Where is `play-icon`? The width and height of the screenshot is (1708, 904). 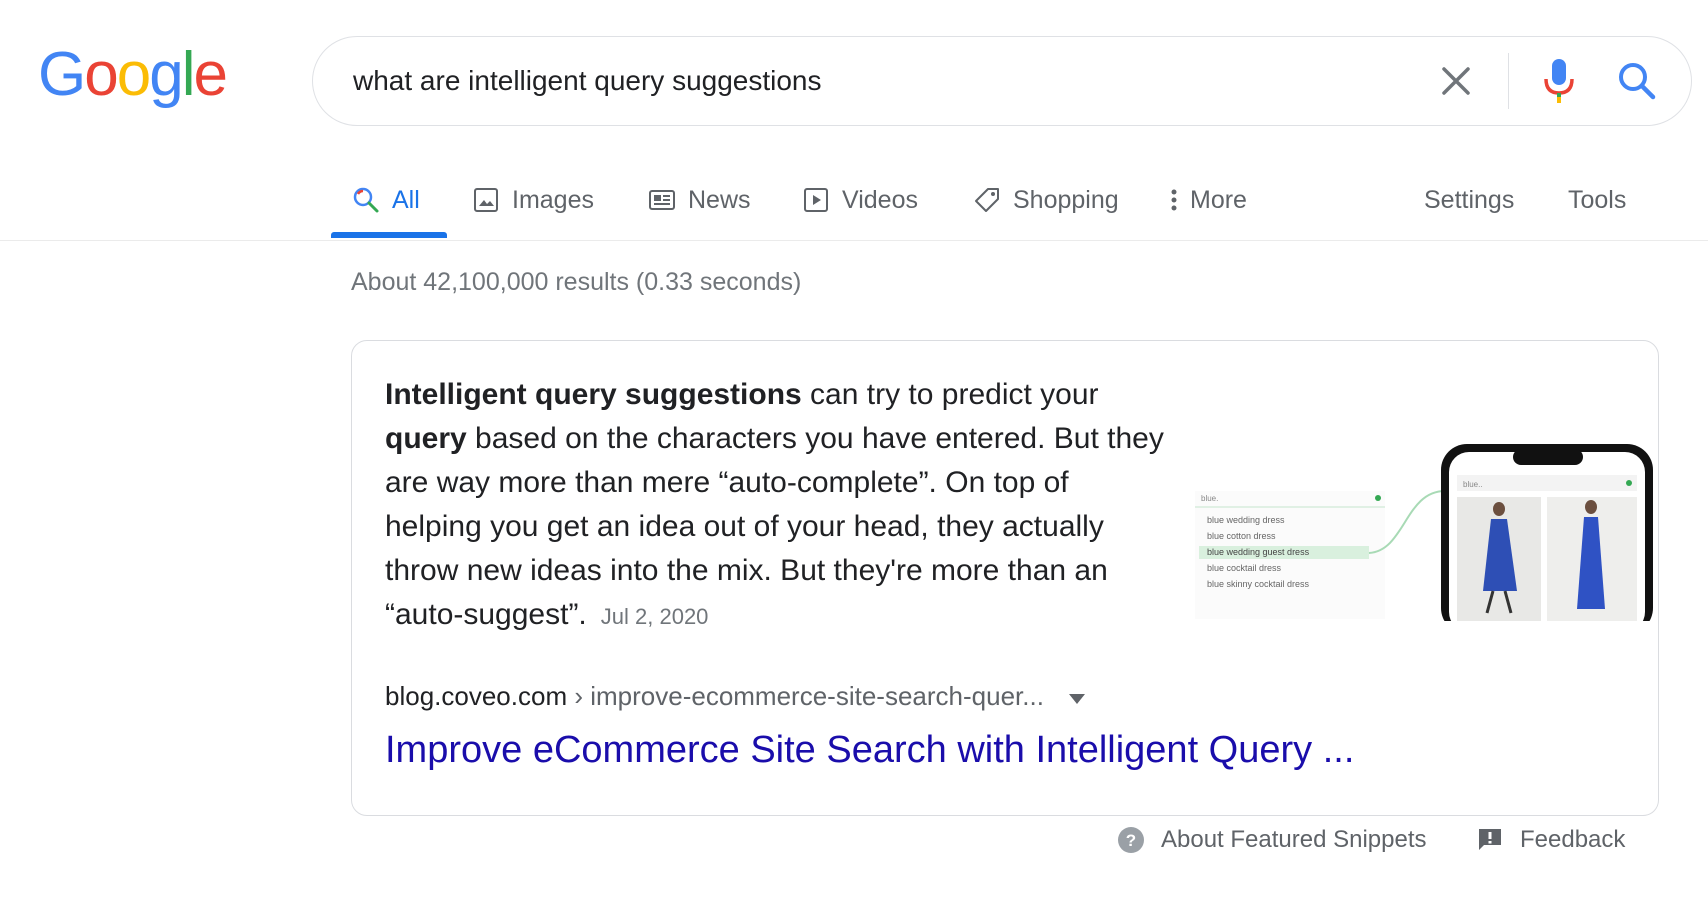 play-icon is located at coordinates (816, 200).